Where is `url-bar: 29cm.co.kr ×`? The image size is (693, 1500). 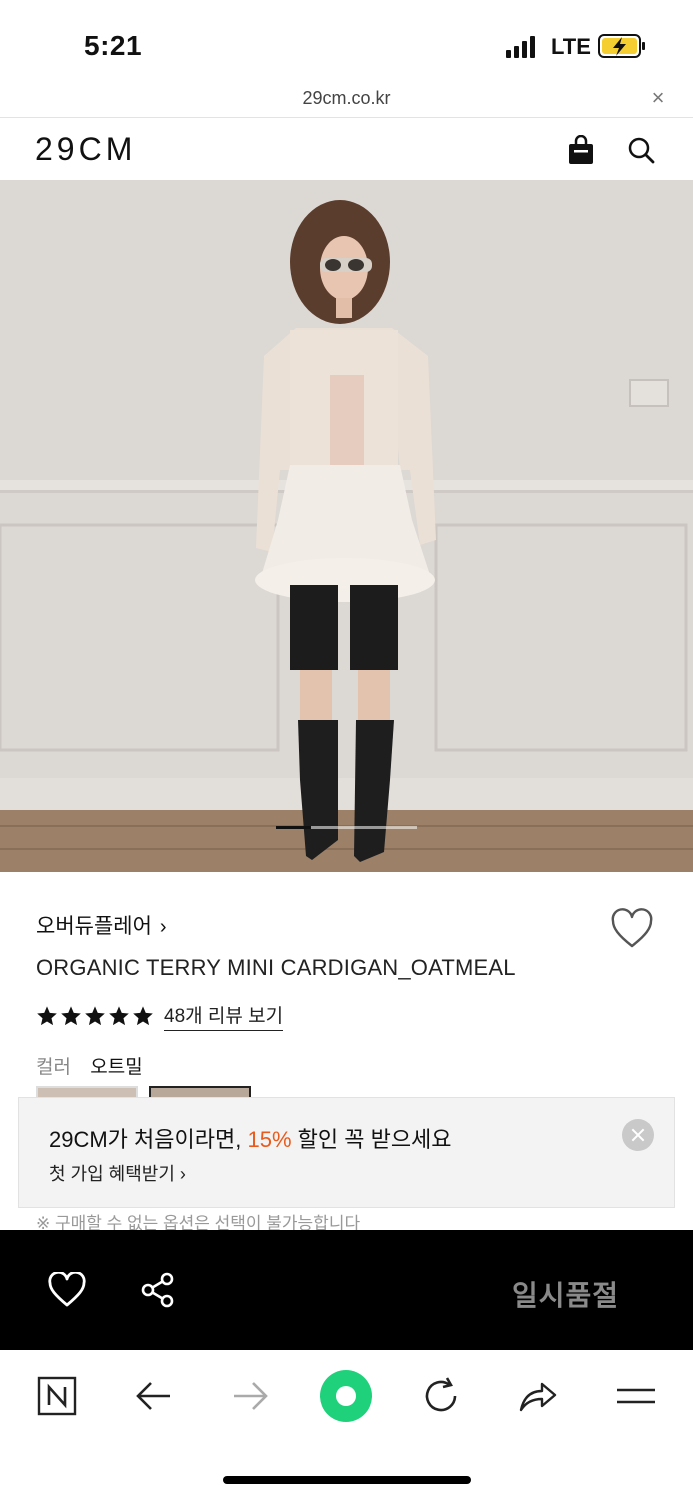
url-bar: 29cm.co.kr × is located at coordinates (346, 100).